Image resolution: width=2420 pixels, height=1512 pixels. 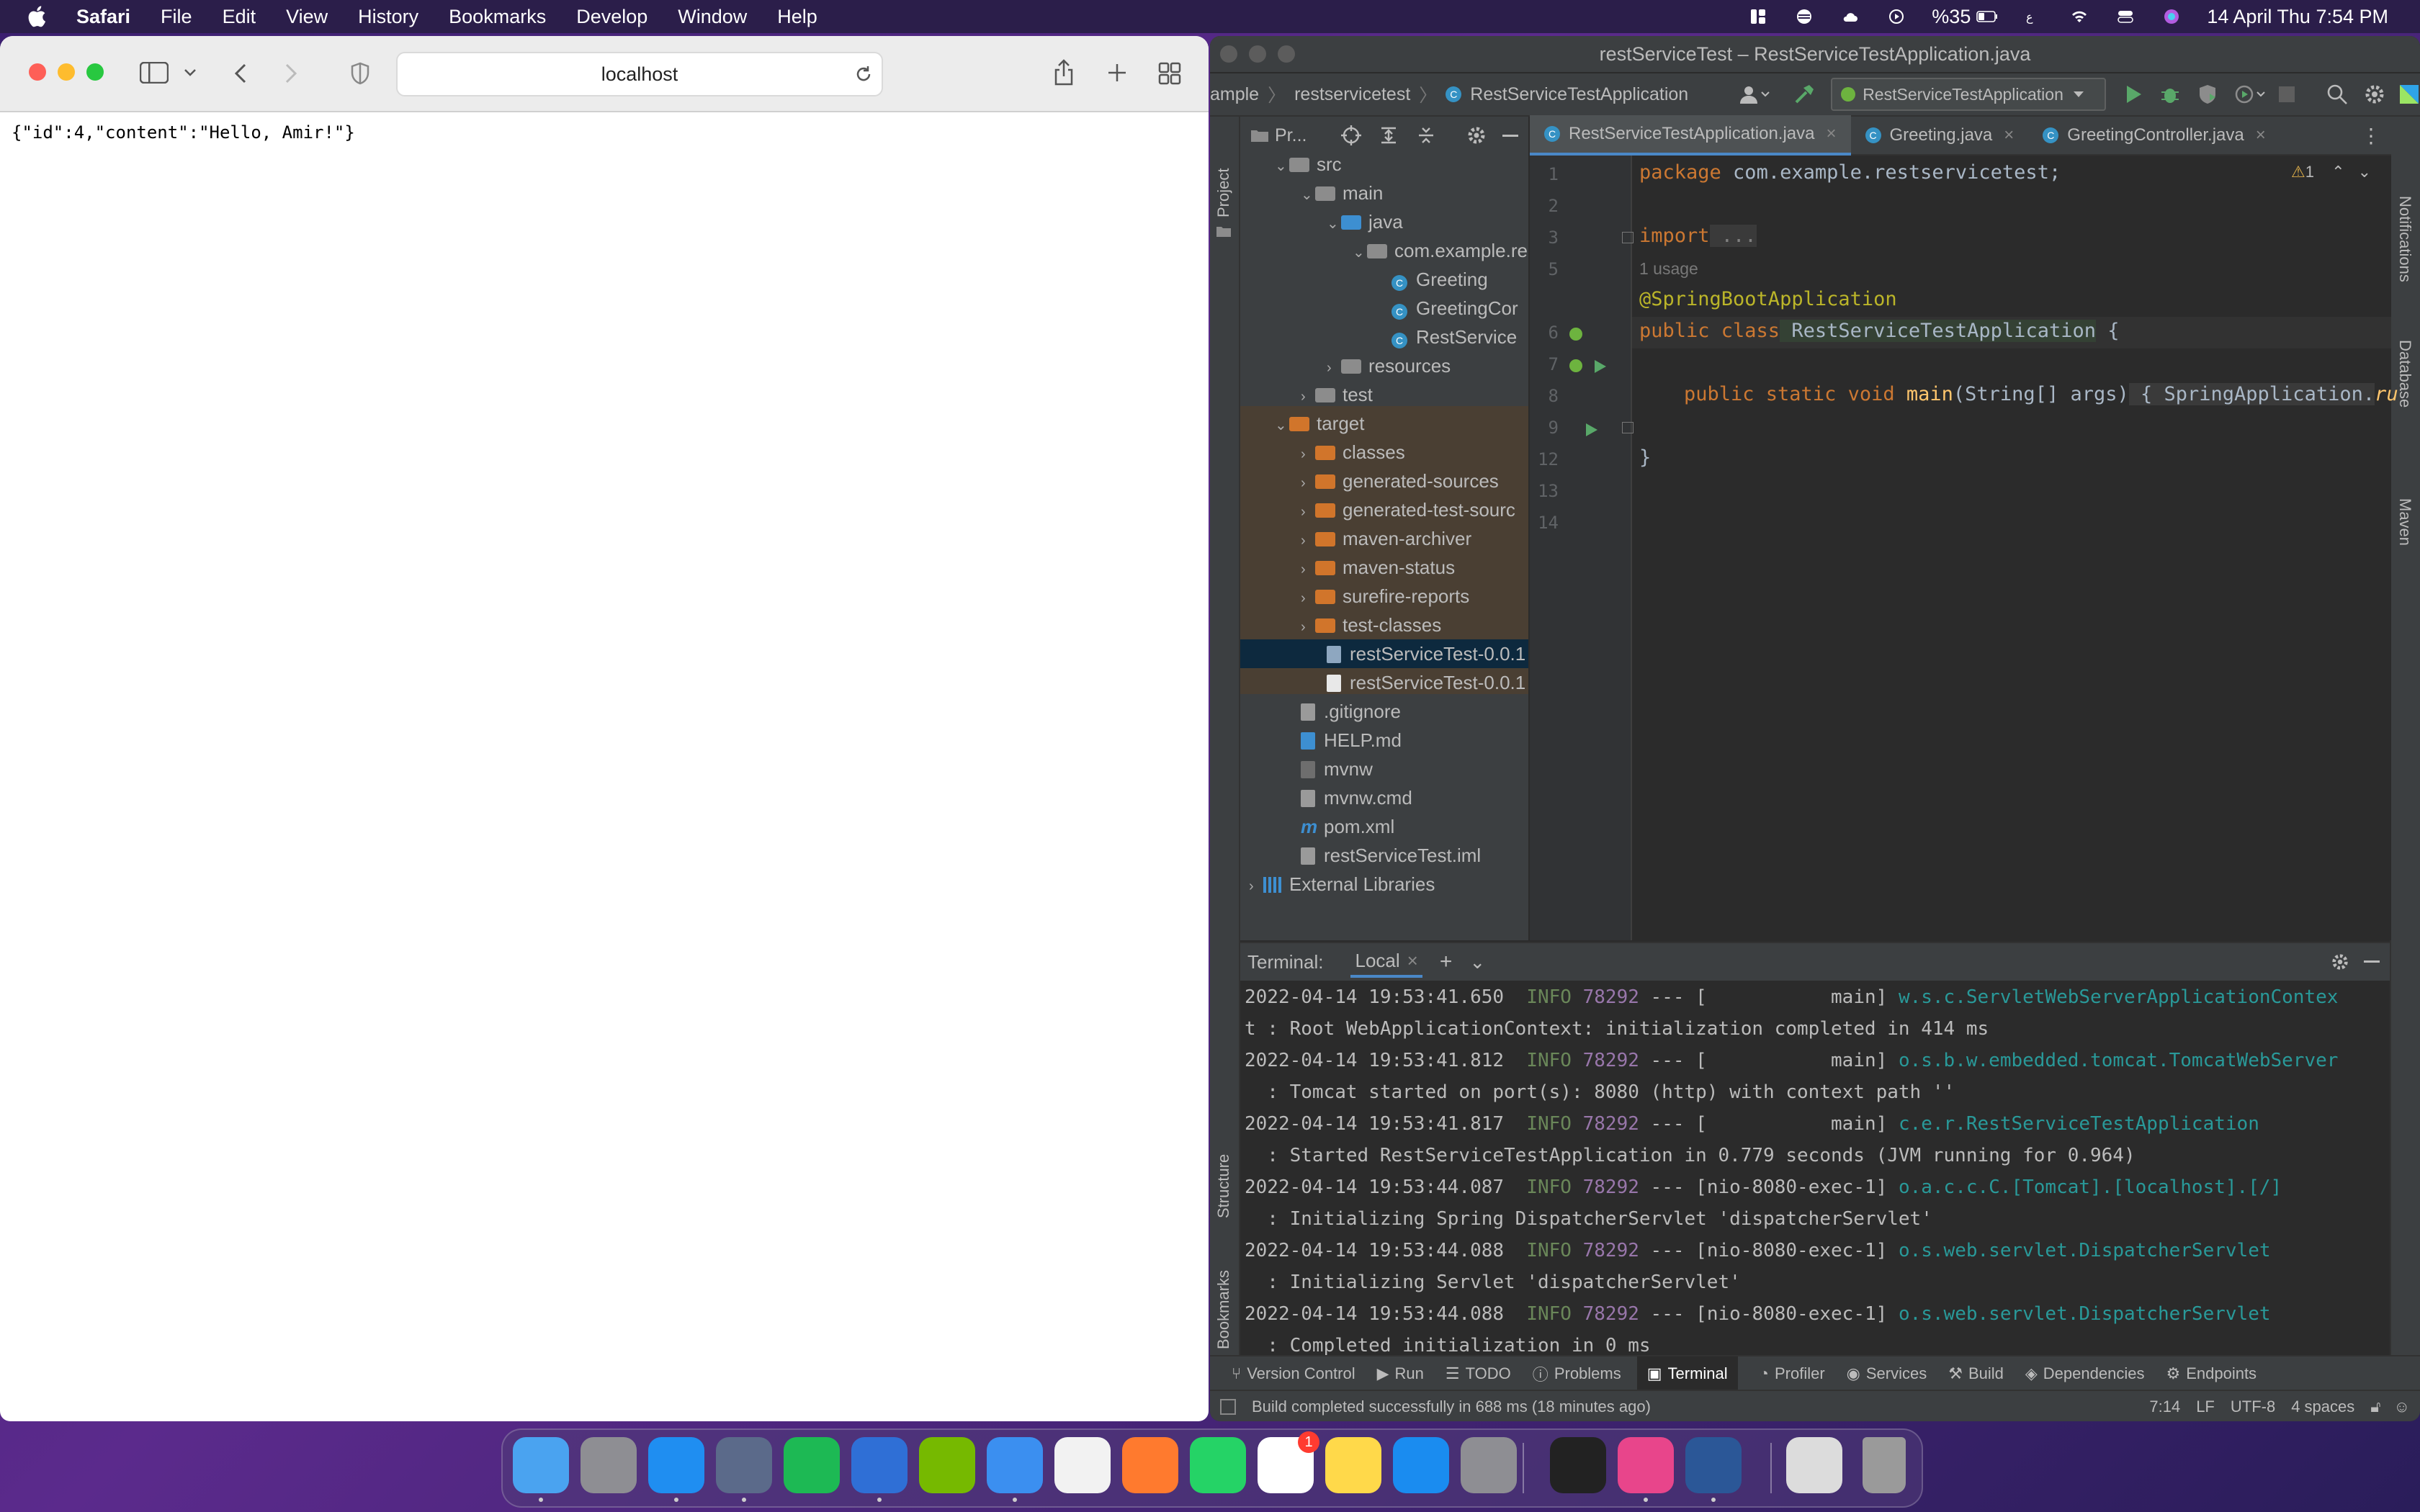 What do you see at coordinates (676, 1465) in the screenshot?
I see `safari-icon` at bounding box center [676, 1465].